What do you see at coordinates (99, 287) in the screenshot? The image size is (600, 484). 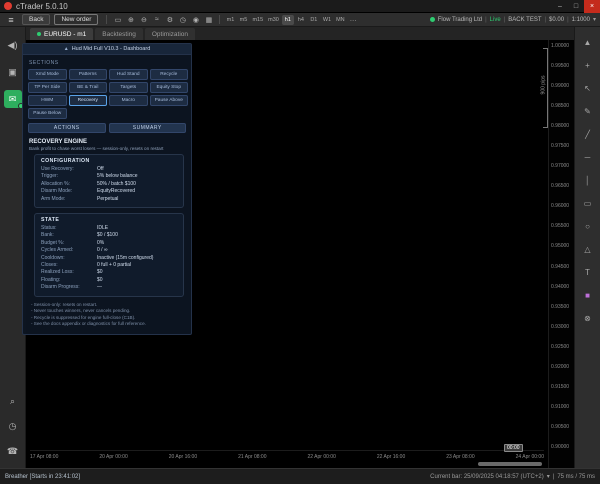 I see `kv-value: —` at bounding box center [99, 287].